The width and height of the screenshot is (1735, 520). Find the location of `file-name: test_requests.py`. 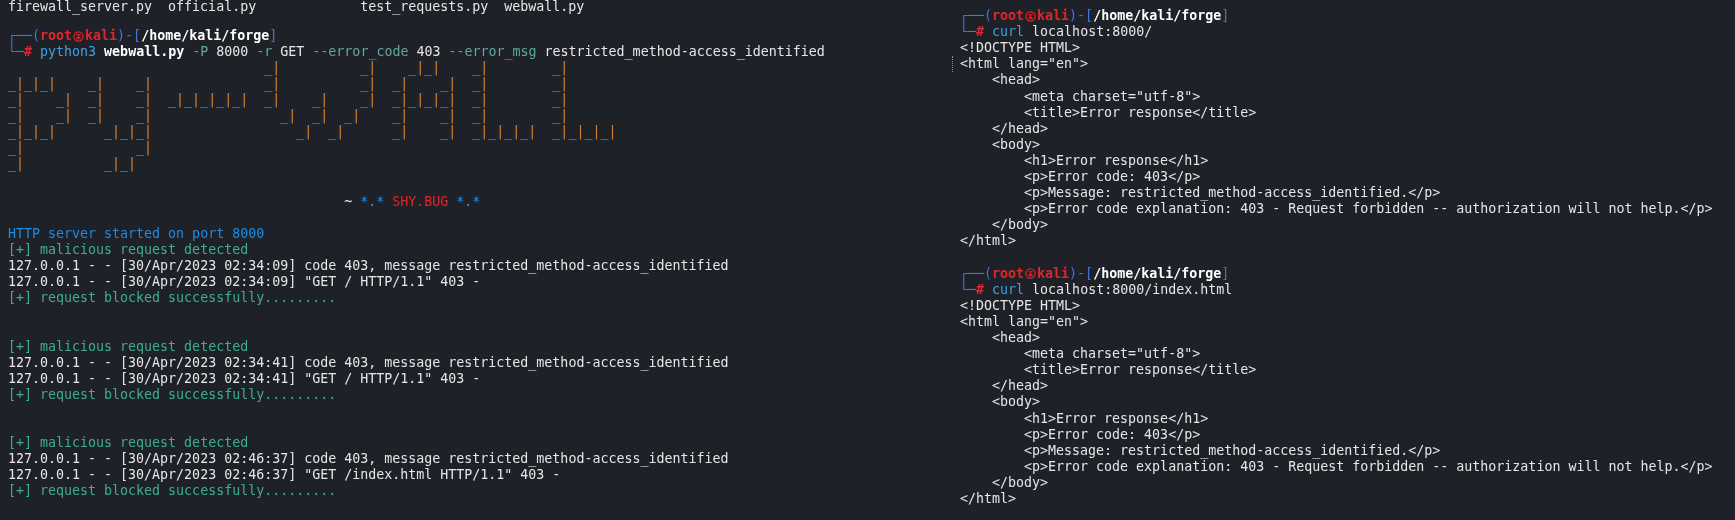

file-name: test_requests.py is located at coordinates (424, 7).